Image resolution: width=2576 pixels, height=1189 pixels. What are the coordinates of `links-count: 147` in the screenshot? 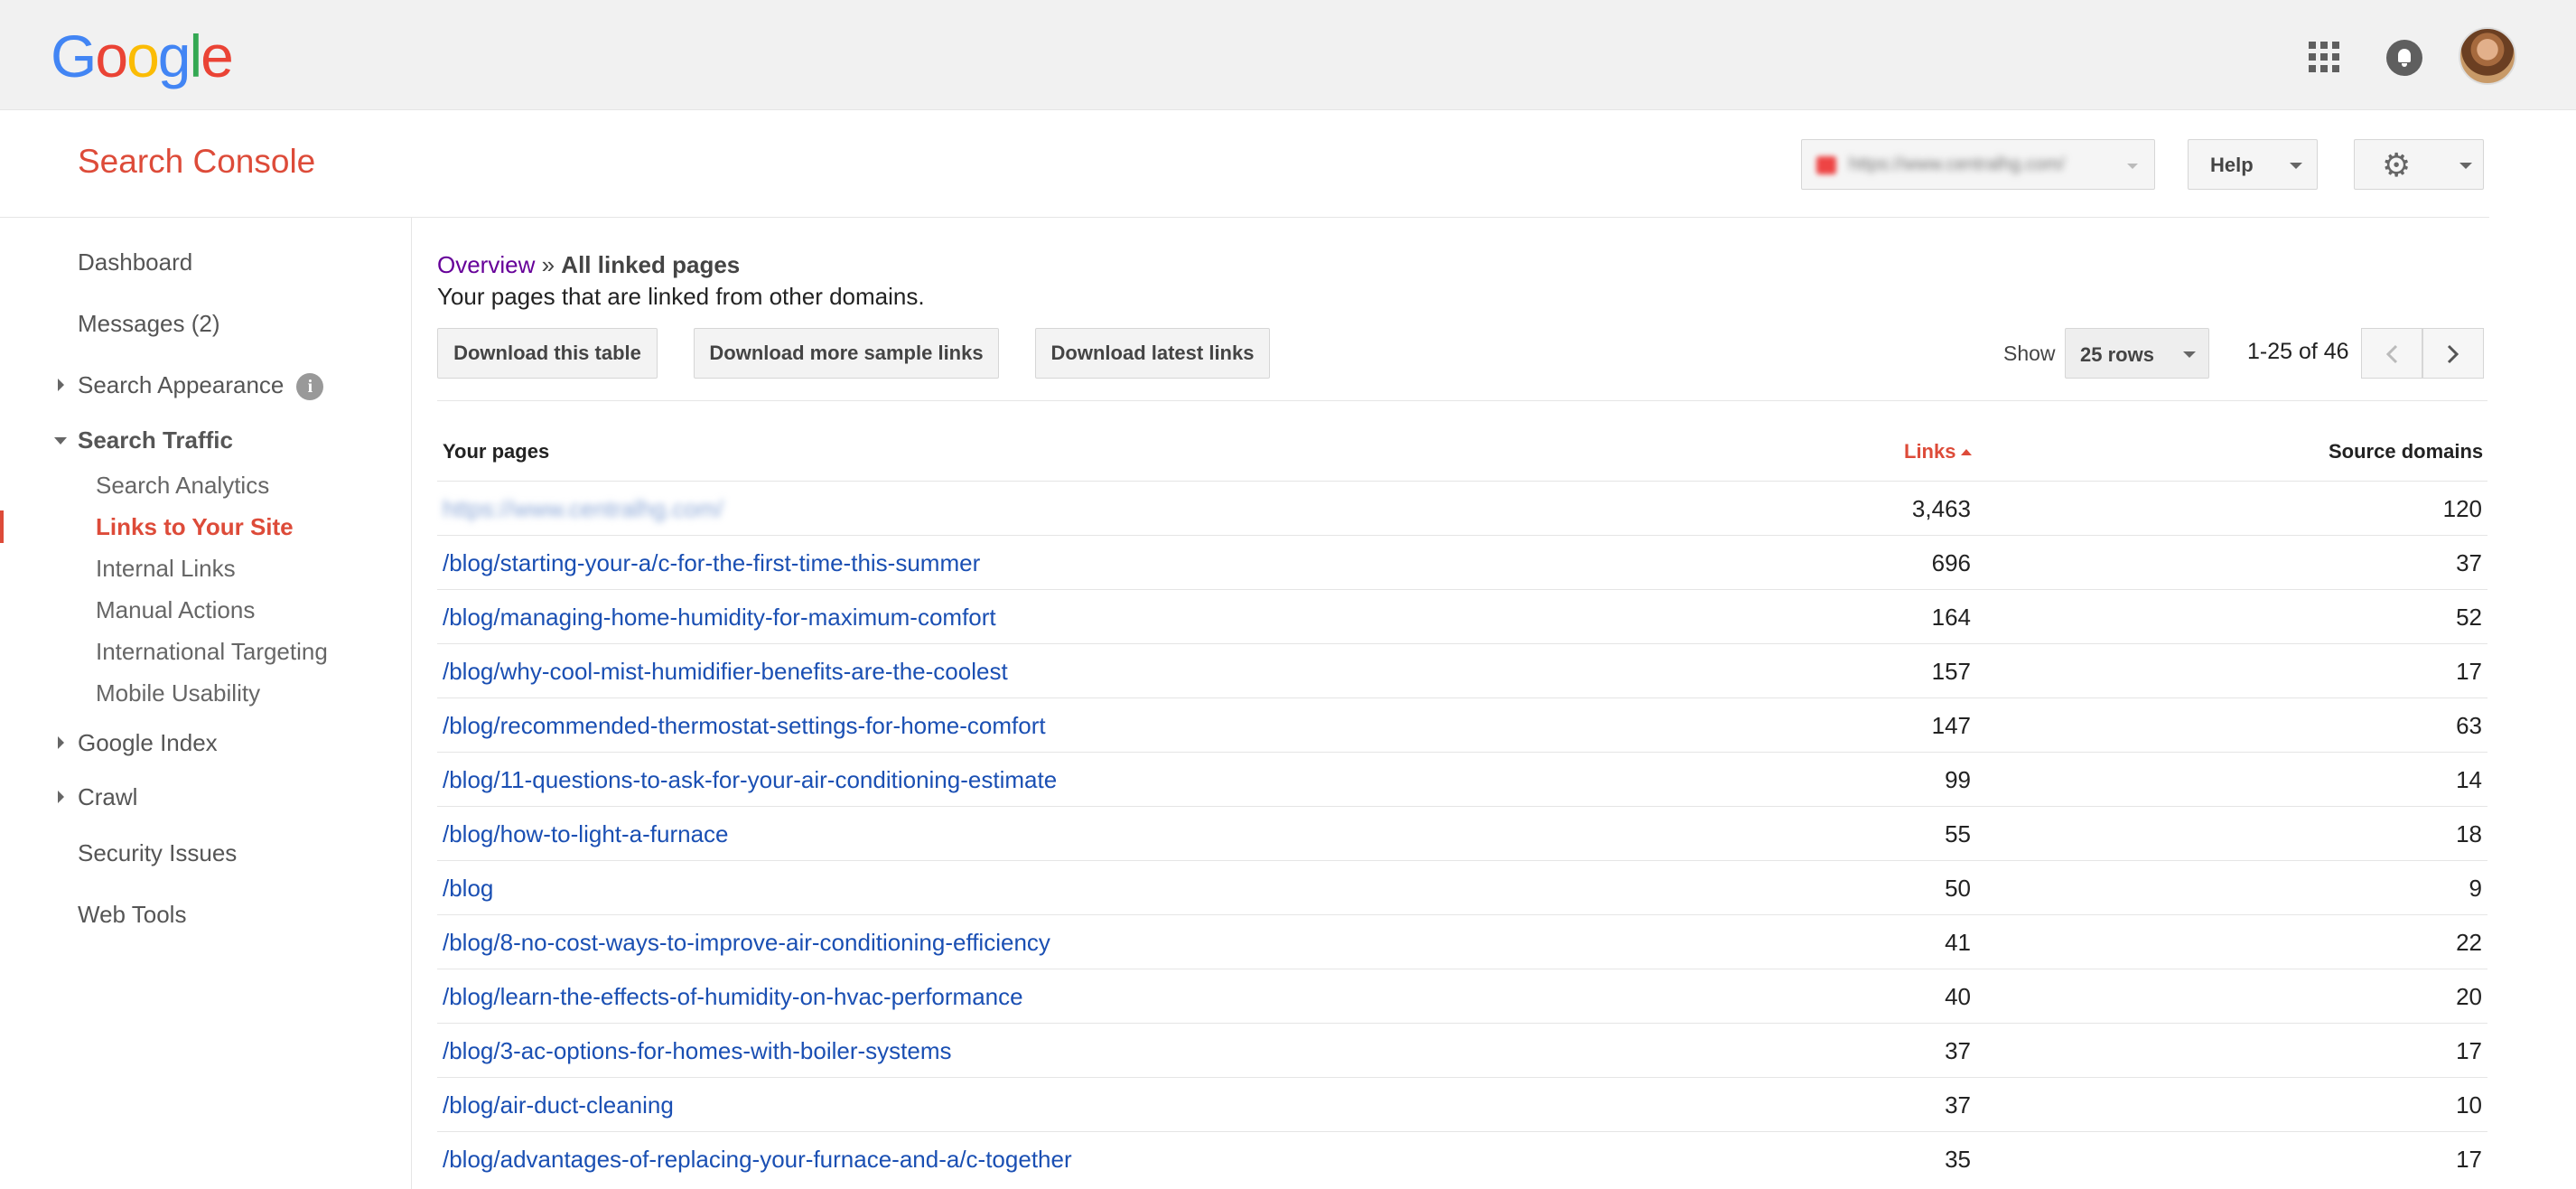 It's located at (1951, 725).